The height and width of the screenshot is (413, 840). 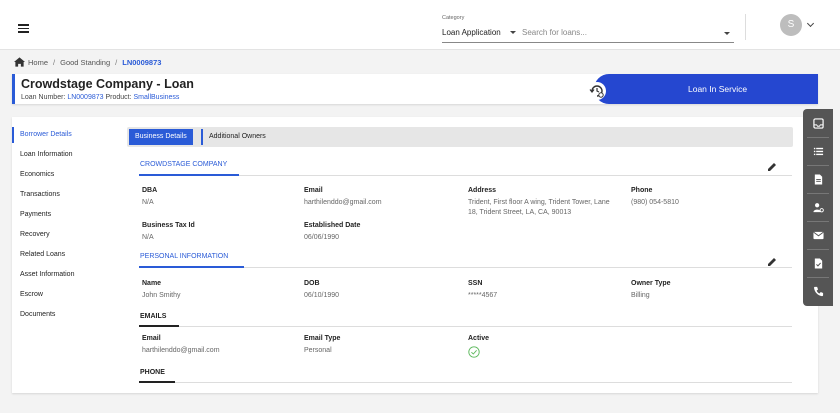 What do you see at coordinates (818, 179) in the screenshot?
I see `document-icon` at bounding box center [818, 179].